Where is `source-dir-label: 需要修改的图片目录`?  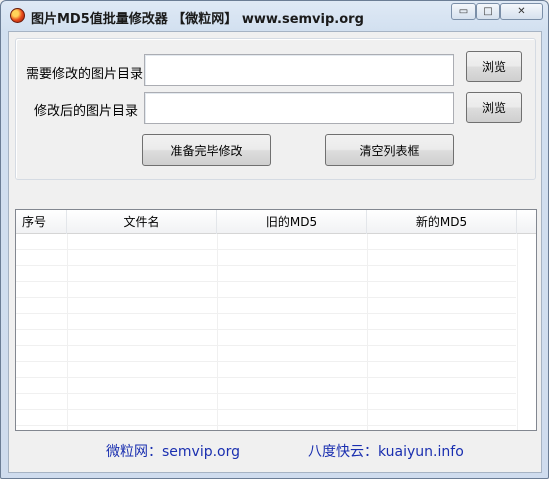 source-dir-label: 需要修改的图片目录 is located at coordinates (85, 74).